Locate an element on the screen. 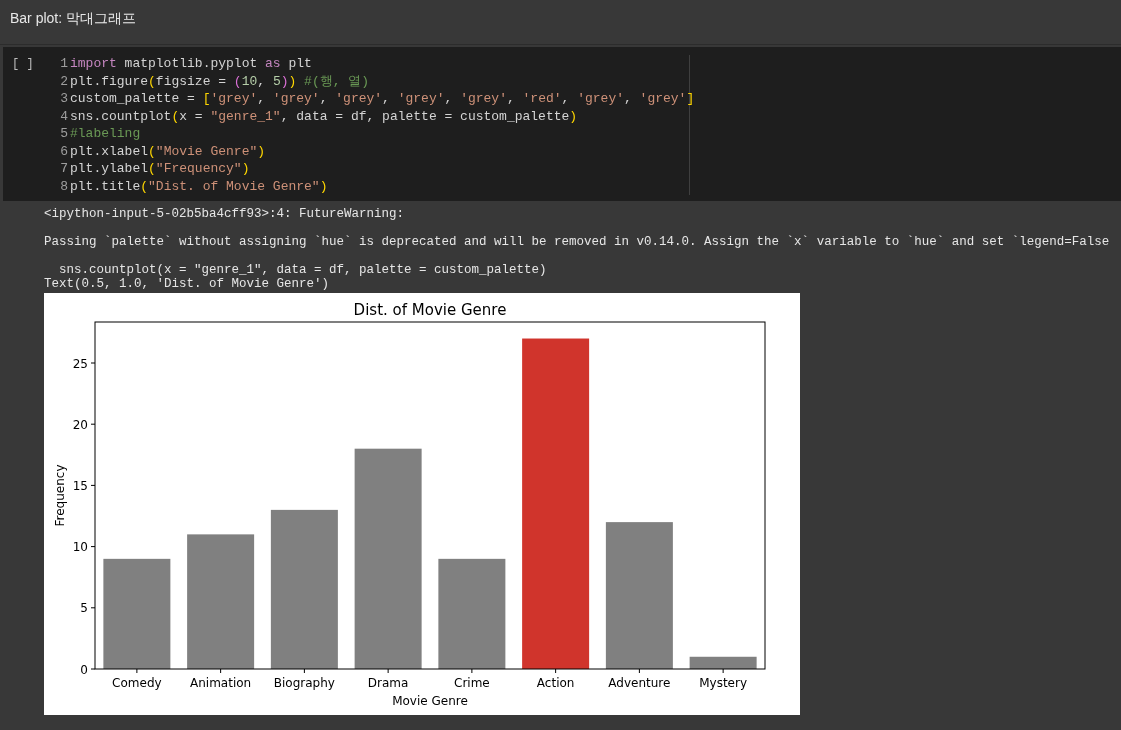 The image size is (1121, 730). output-text: Passing `palette` without assigning `hue` is deprecated and will be removed in v0.14.0. Assign the `x` variable to `hue` and set `legend=False is located at coordinates (577, 242).